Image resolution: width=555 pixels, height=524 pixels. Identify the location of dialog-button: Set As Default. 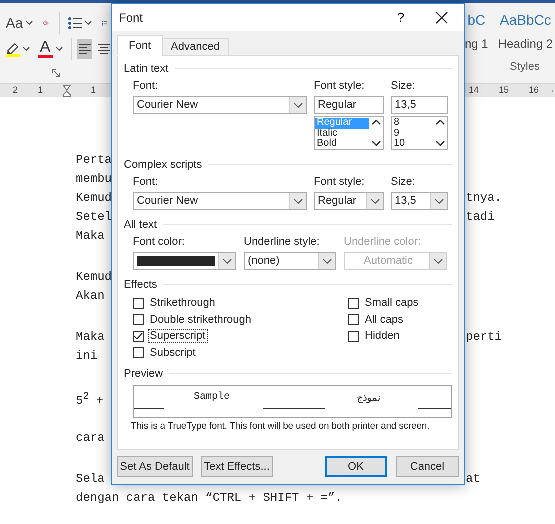
(155, 466).